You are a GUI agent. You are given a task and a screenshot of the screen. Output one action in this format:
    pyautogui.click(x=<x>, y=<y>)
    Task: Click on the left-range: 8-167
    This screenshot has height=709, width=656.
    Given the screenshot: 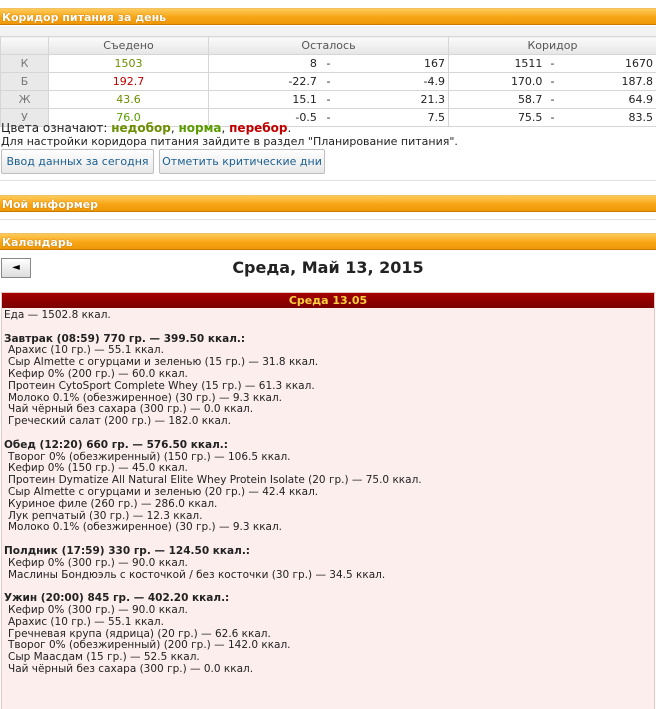 What is the action you would take?
    pyautogui.click(x=328, y=63)
    